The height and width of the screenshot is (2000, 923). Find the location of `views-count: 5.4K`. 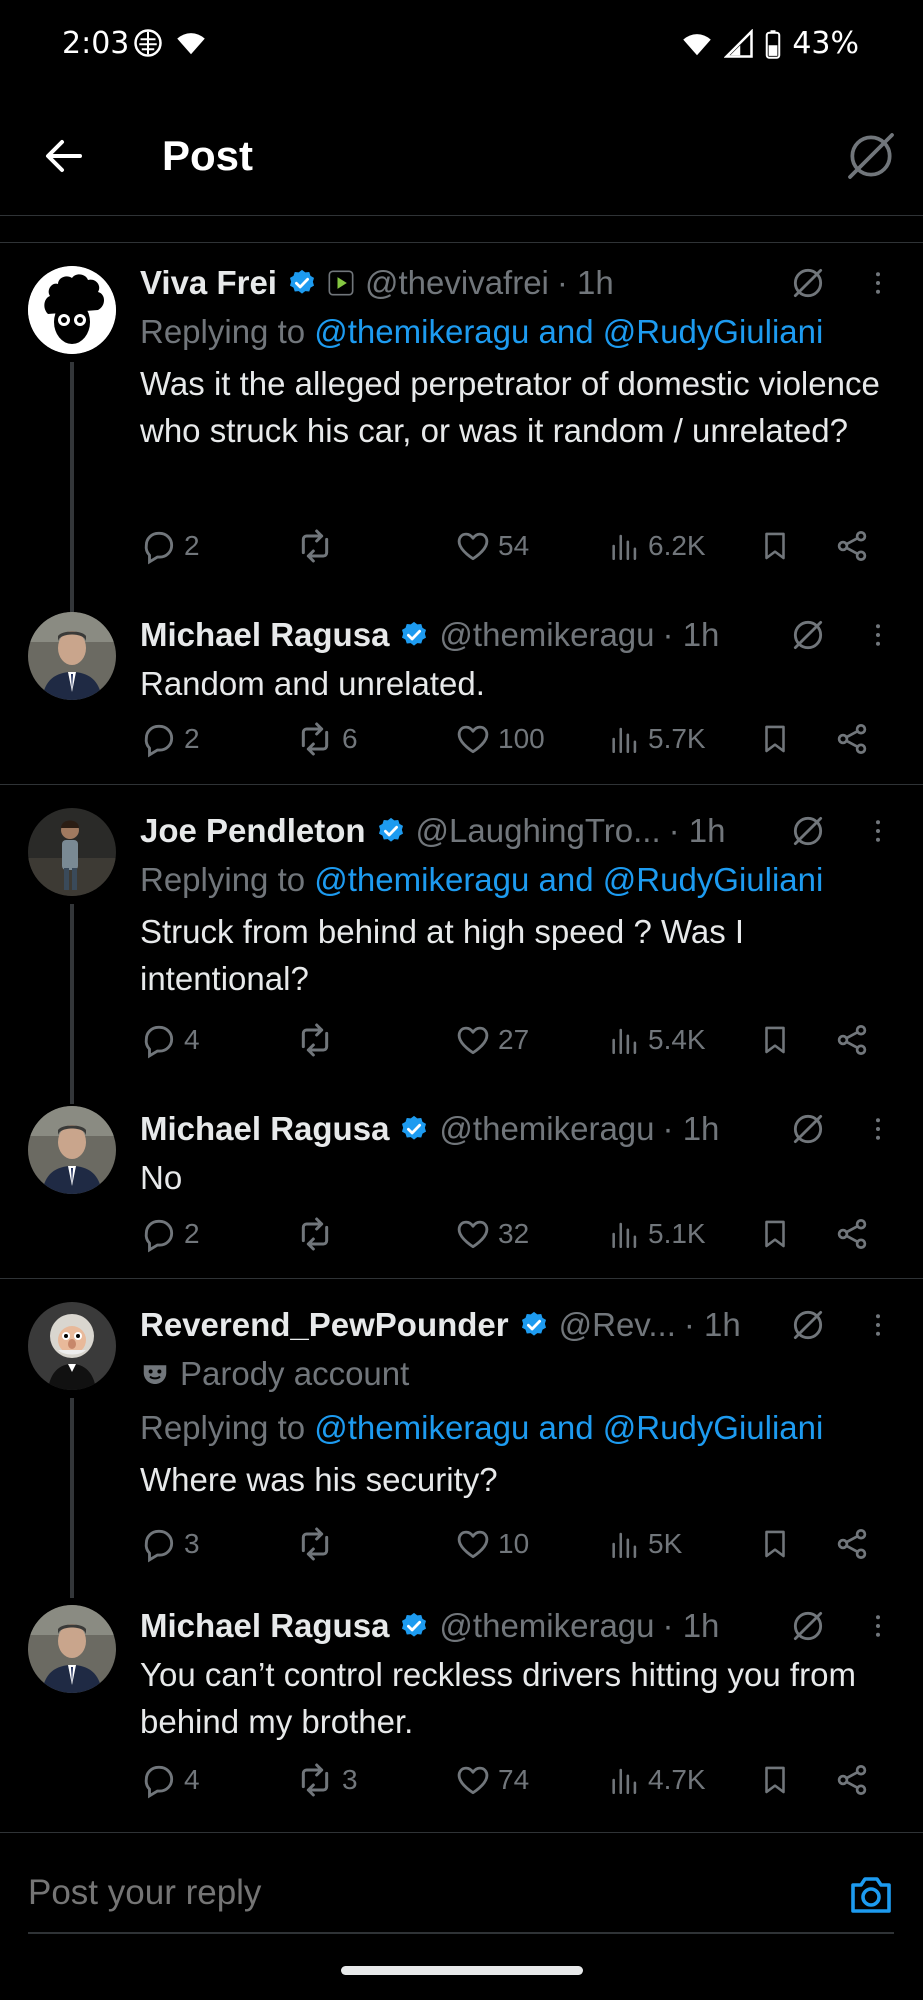

views-count: 5.4K is located at coordinates (677, 1039).